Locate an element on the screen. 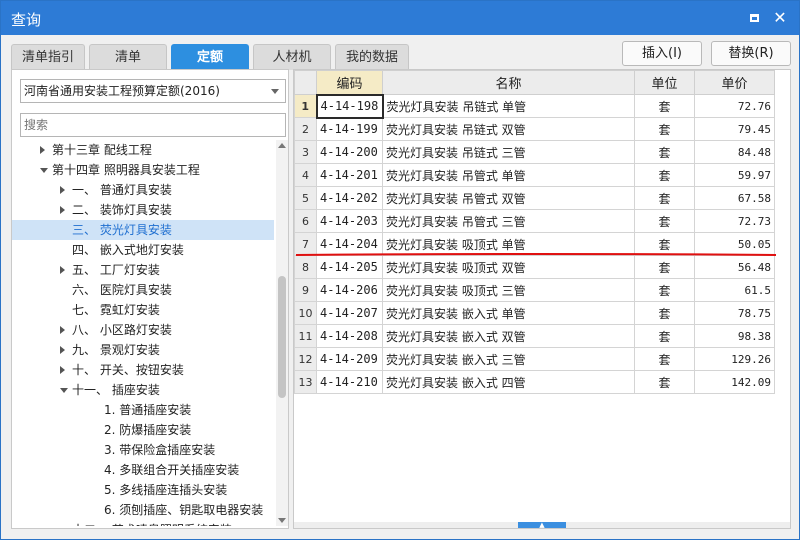  name-cell: 荧光灯具安装 吸顶式 三管 is located at coordinates (508, 290).